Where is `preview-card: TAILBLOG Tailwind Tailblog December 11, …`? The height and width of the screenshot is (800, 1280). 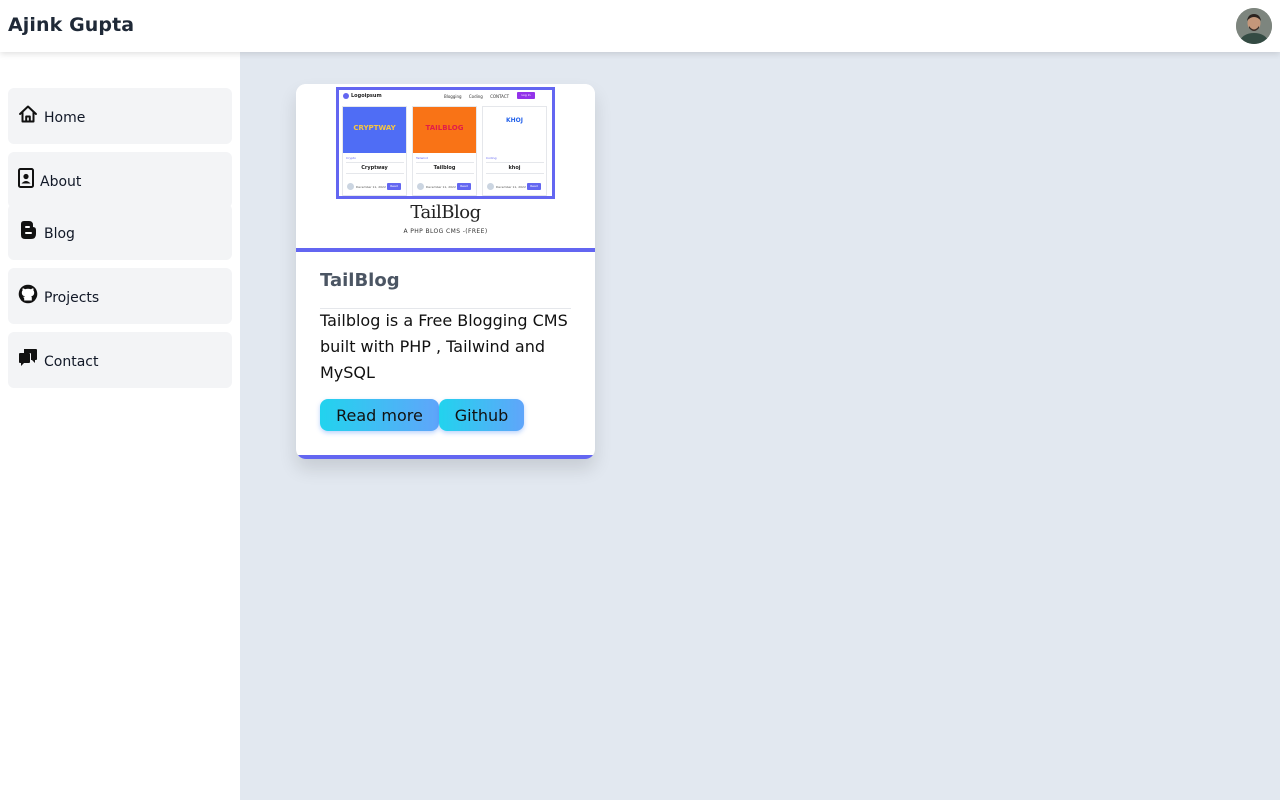
preview-card: TAILBLOG Tailwind Tailblog December 11, … is located at coordinates (444, 151).